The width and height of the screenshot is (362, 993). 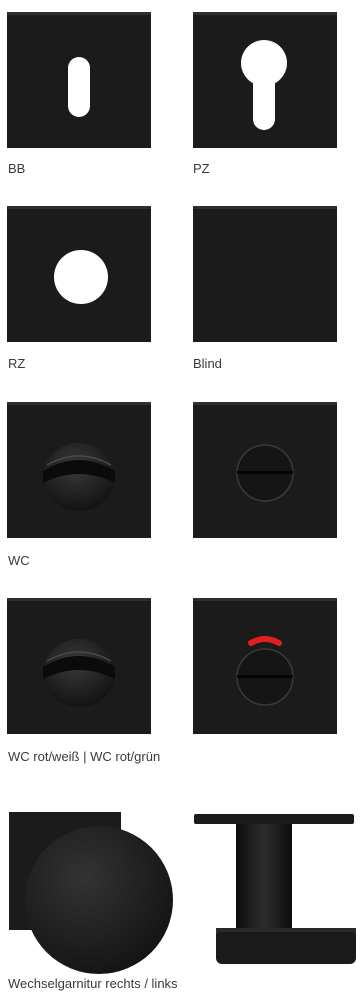 I want to click on label-bb: BB, so click(x=17, y=168).